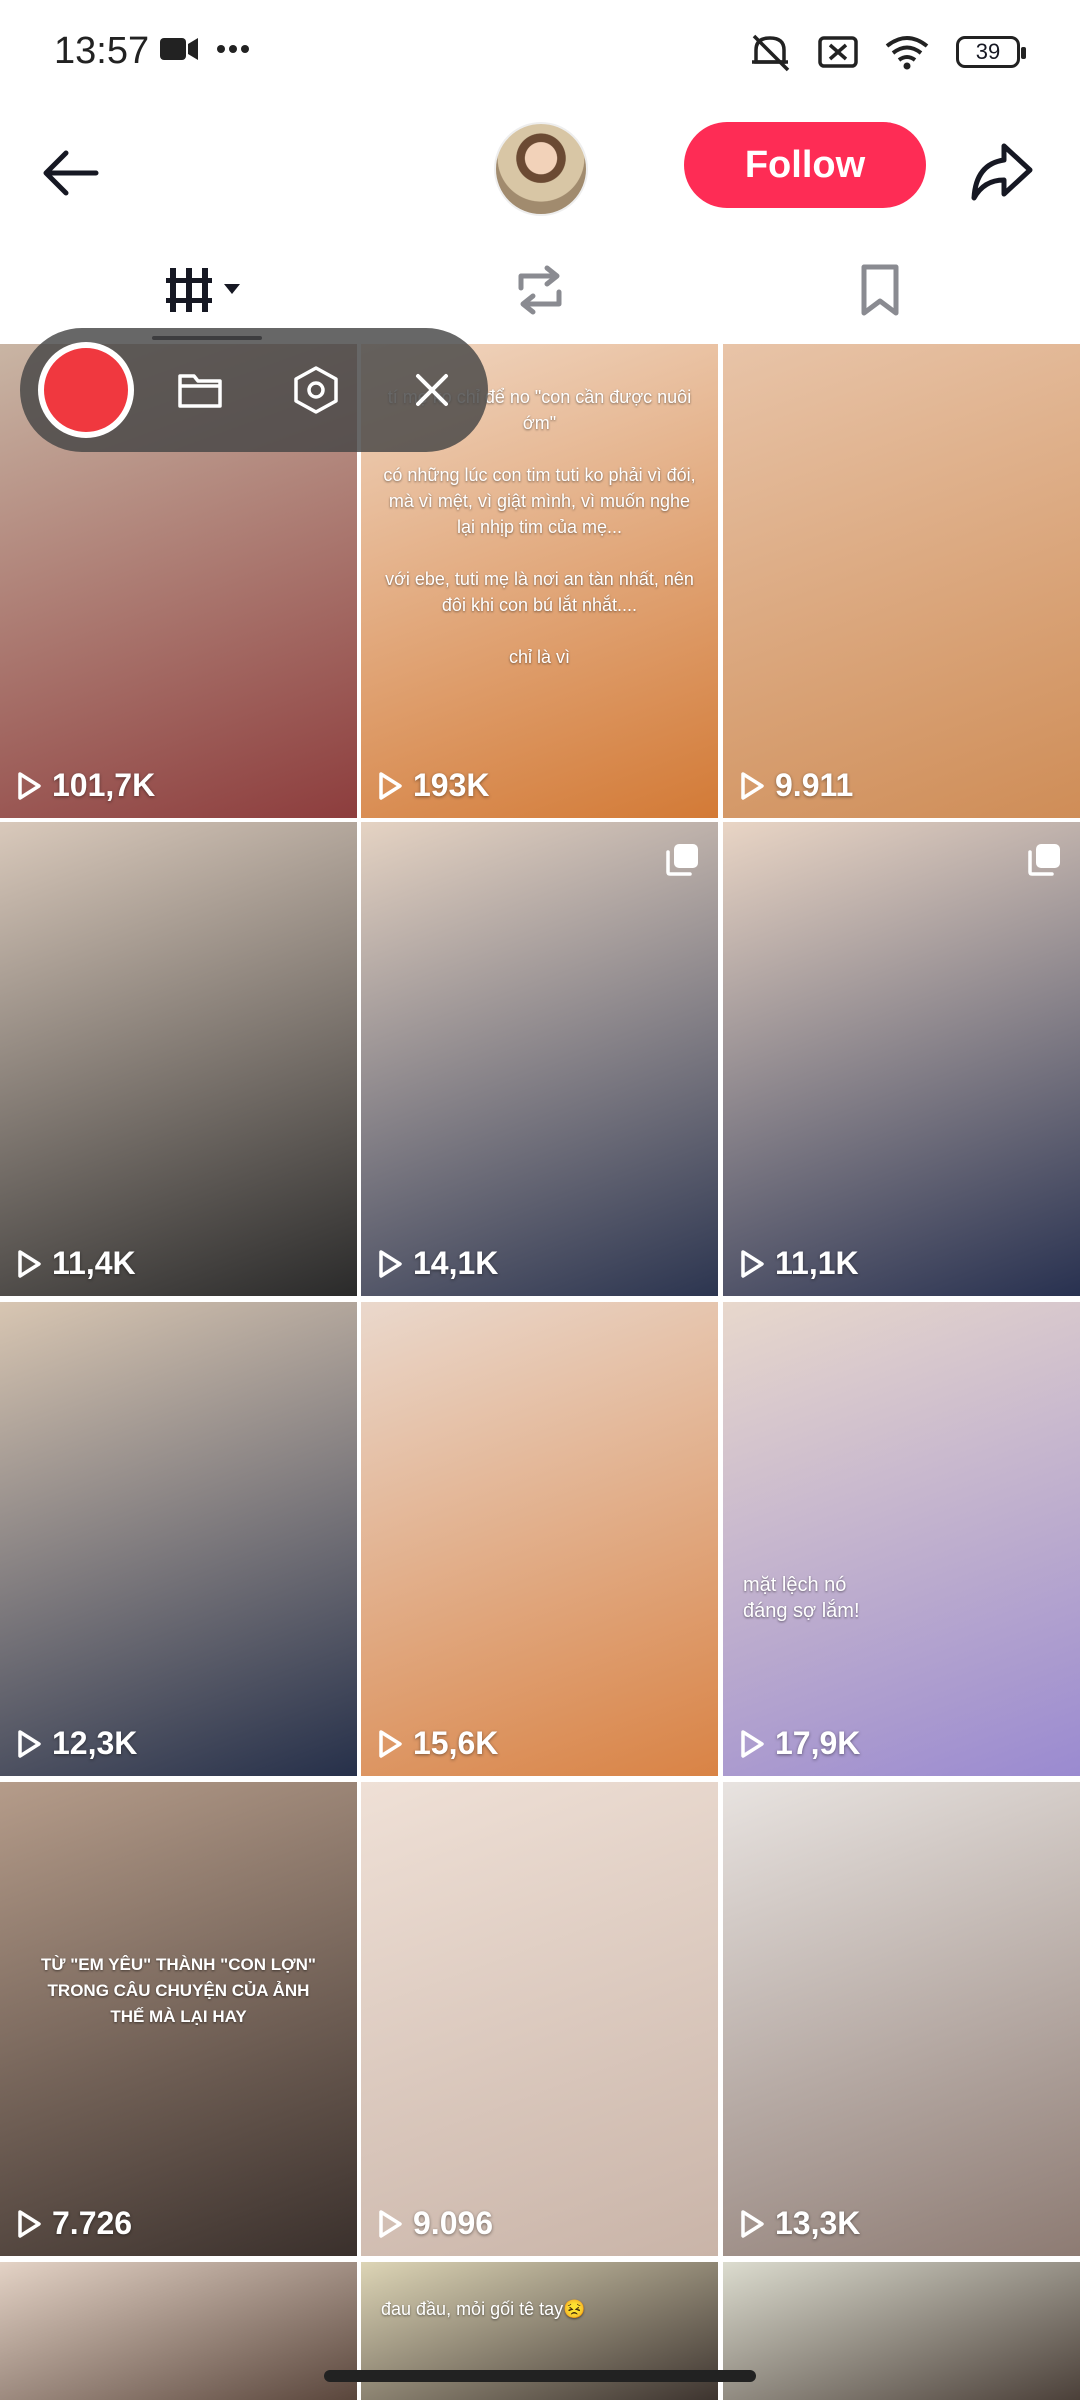  I want to click on view-count-label: 101,7K, so click(104, 785).